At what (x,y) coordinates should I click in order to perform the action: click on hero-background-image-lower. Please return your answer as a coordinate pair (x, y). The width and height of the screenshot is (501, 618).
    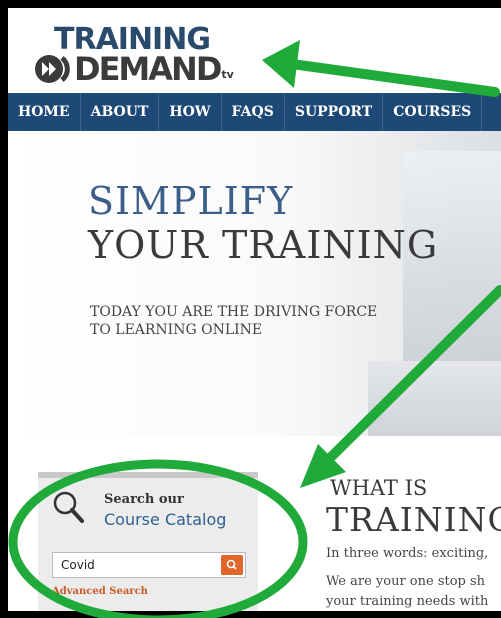
    Looking at the image, I should click on (434, 398).